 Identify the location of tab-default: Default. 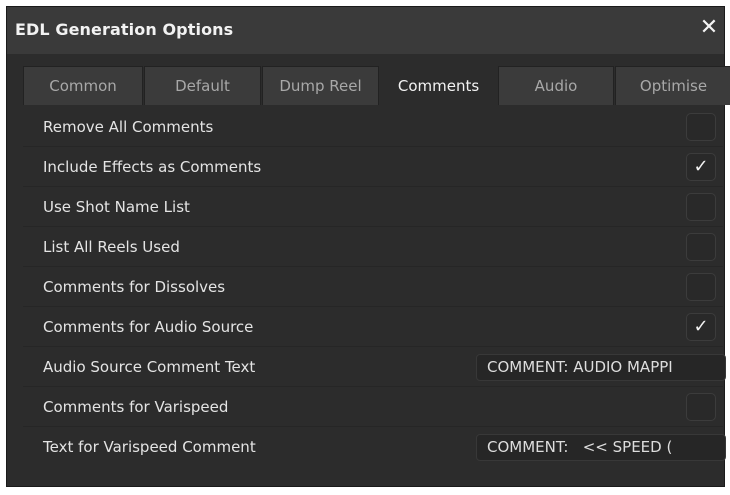
(202, 85).